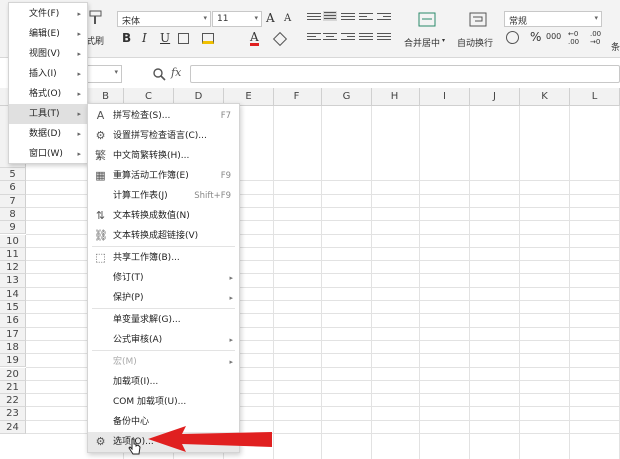 Image resolution: width=620 pixels, height=459 pixels. I want to click on row-header: 12, so click(13, 268).